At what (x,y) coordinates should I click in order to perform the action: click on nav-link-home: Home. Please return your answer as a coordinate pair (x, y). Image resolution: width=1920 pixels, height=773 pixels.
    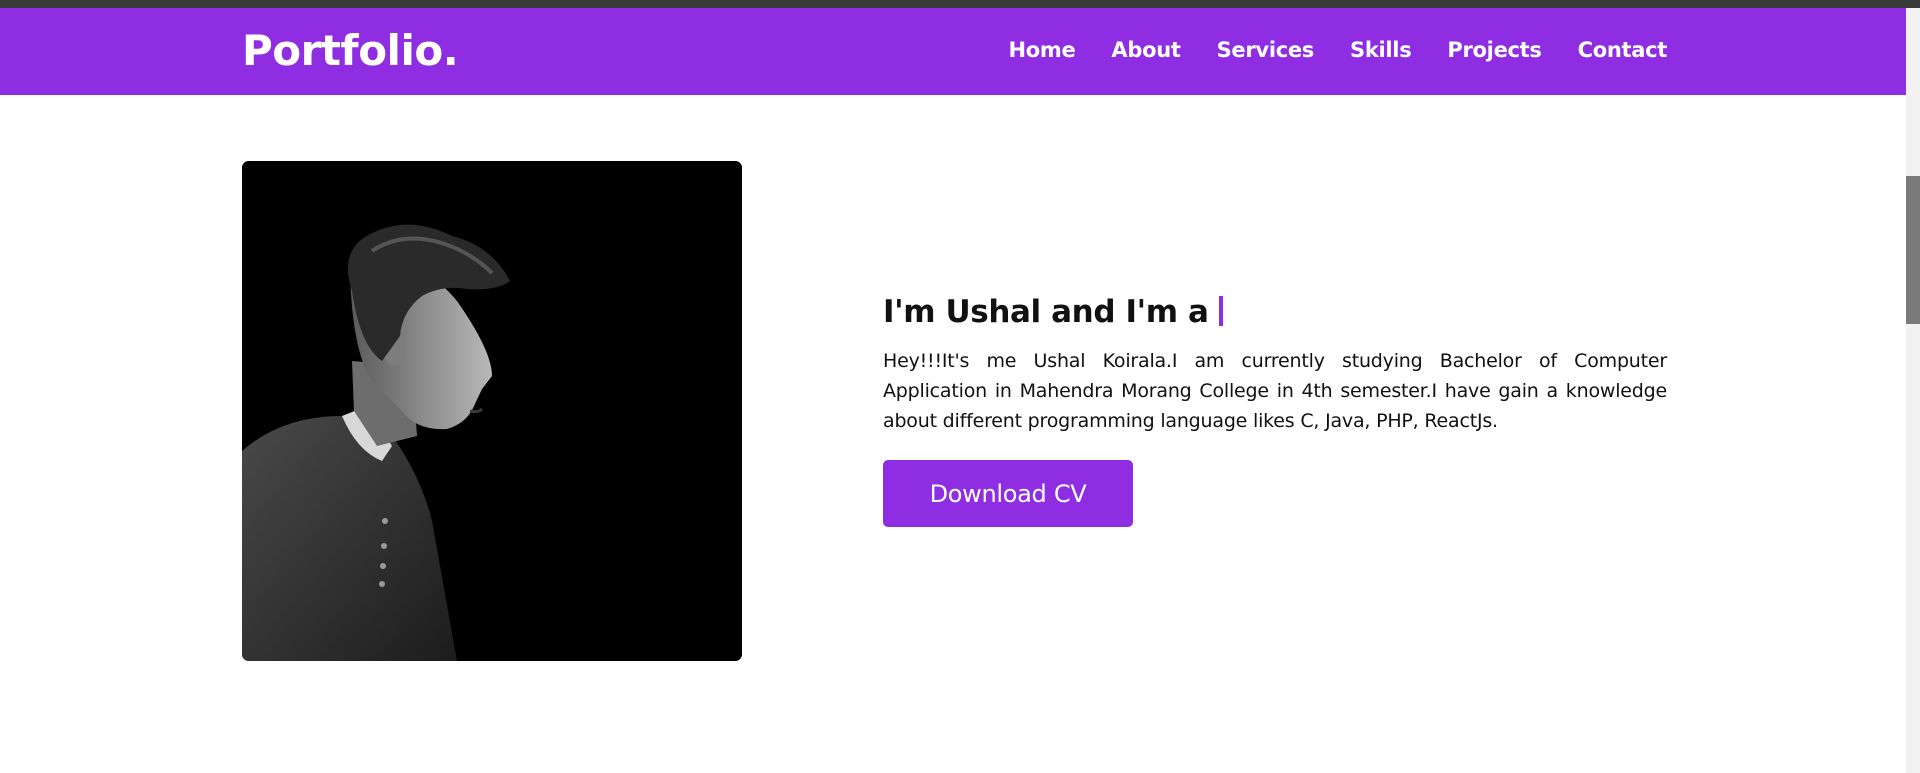
    Looking at the image, I should click on (1041, 50).